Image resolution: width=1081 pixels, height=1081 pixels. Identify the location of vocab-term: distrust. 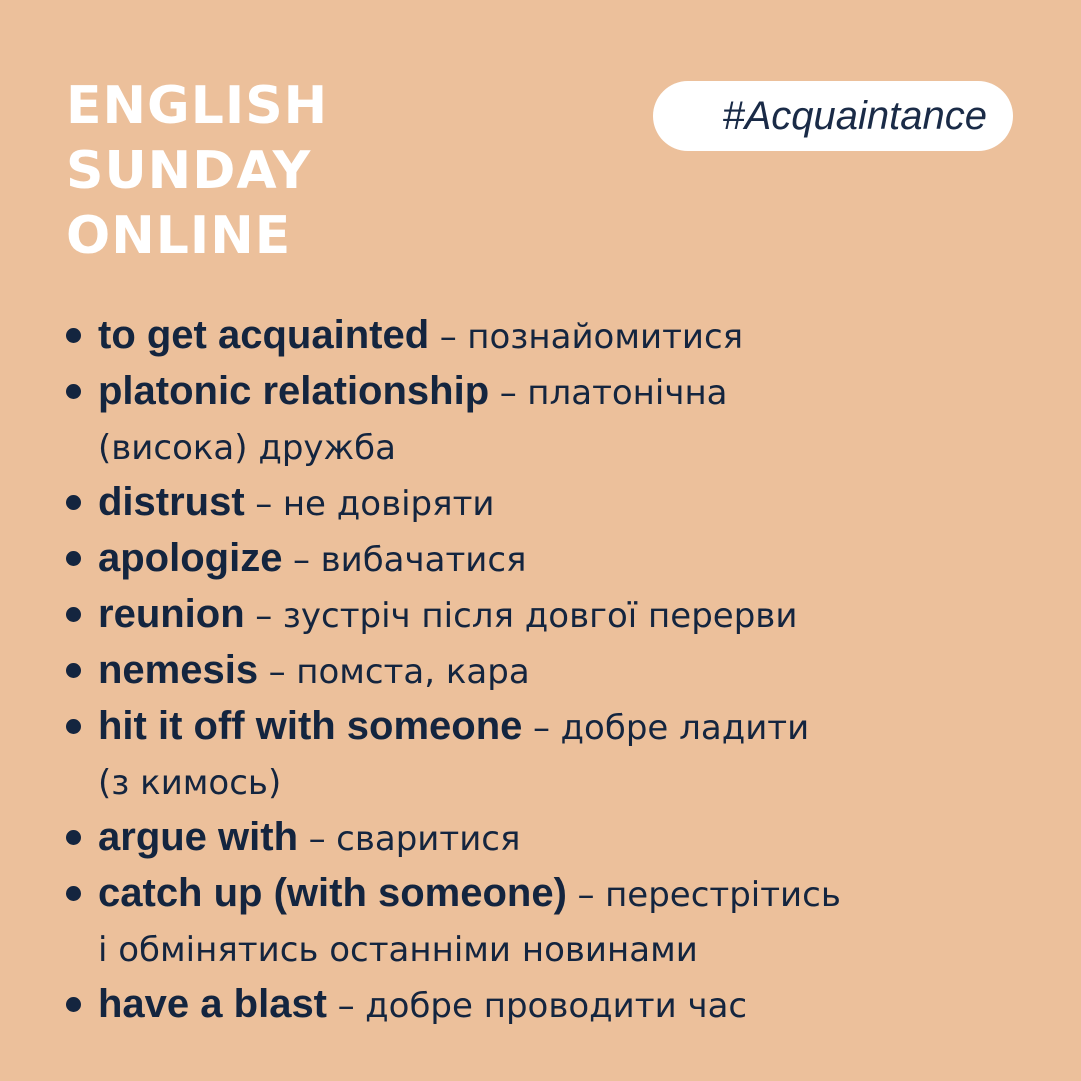
(171, 502).